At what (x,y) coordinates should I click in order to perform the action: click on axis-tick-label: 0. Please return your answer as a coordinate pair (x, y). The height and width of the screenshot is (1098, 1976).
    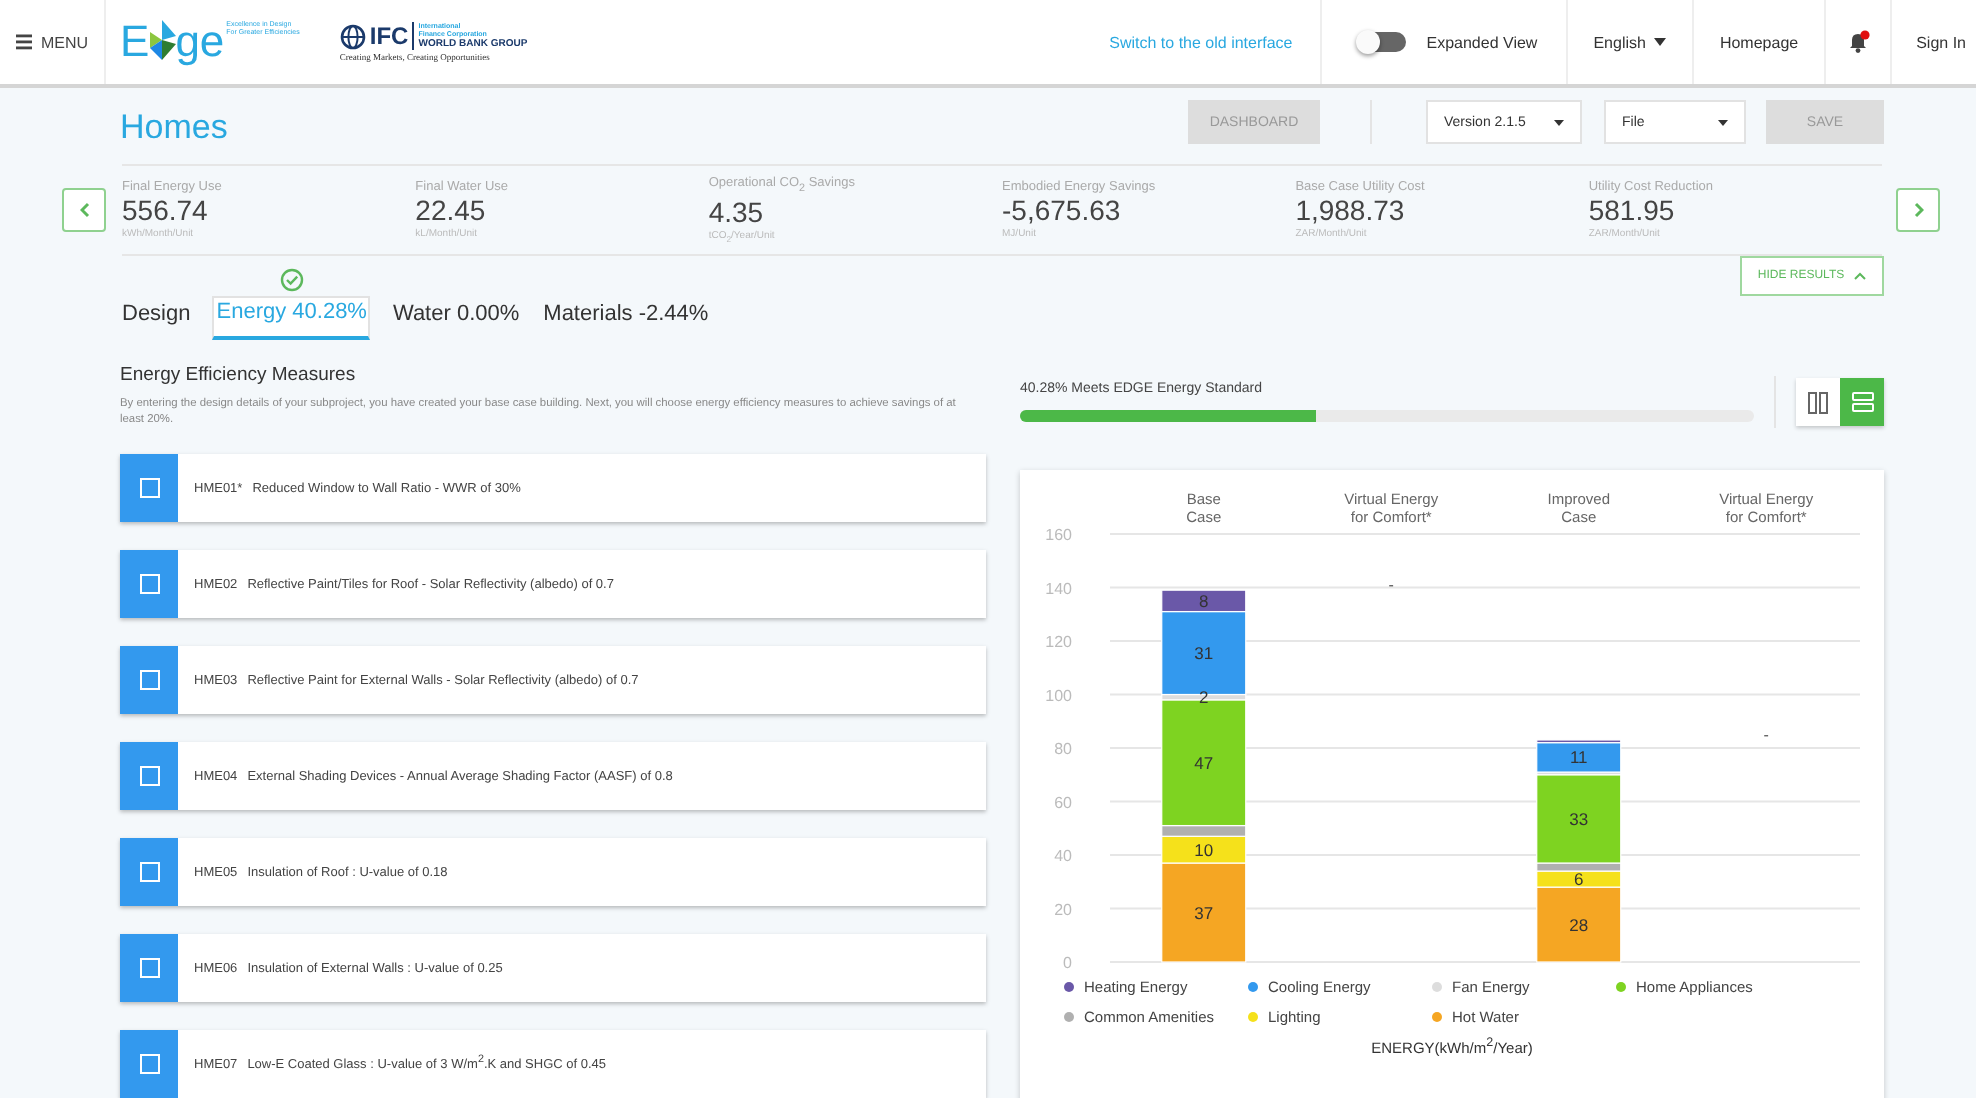
    Looking at the image, I should click on (1067, 963).